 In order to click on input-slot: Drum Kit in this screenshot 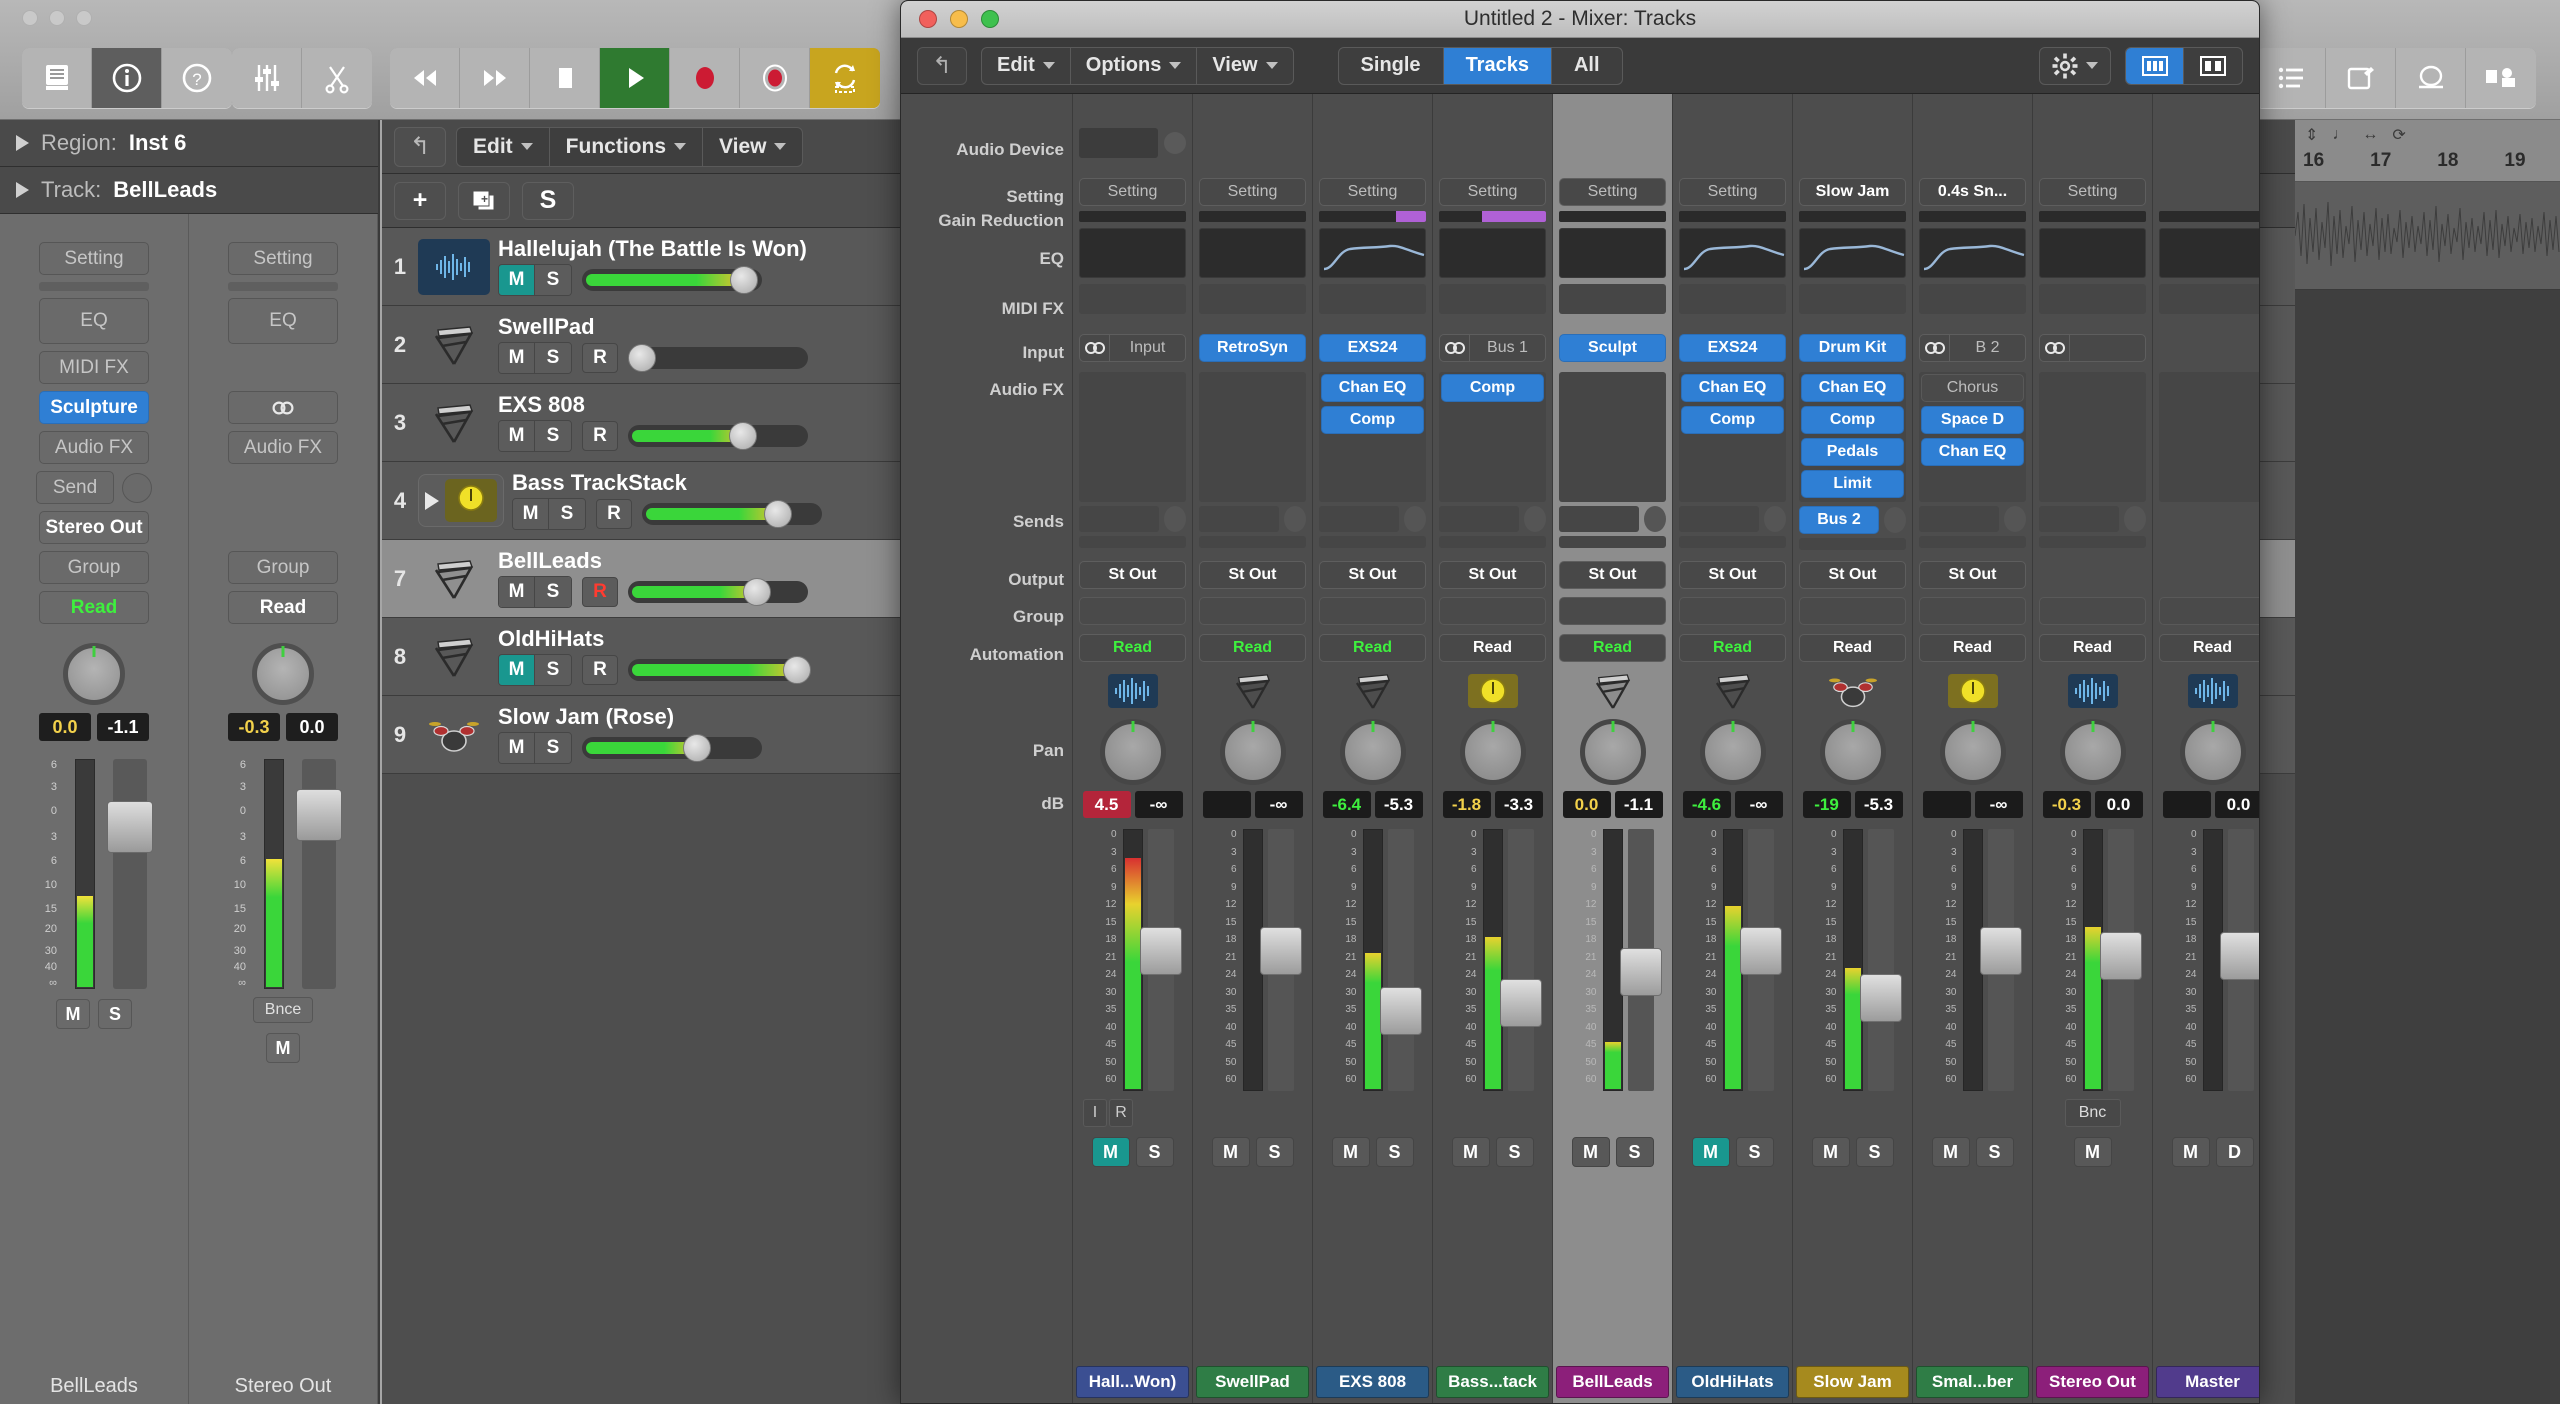, I will do `click(1852, 348)`.